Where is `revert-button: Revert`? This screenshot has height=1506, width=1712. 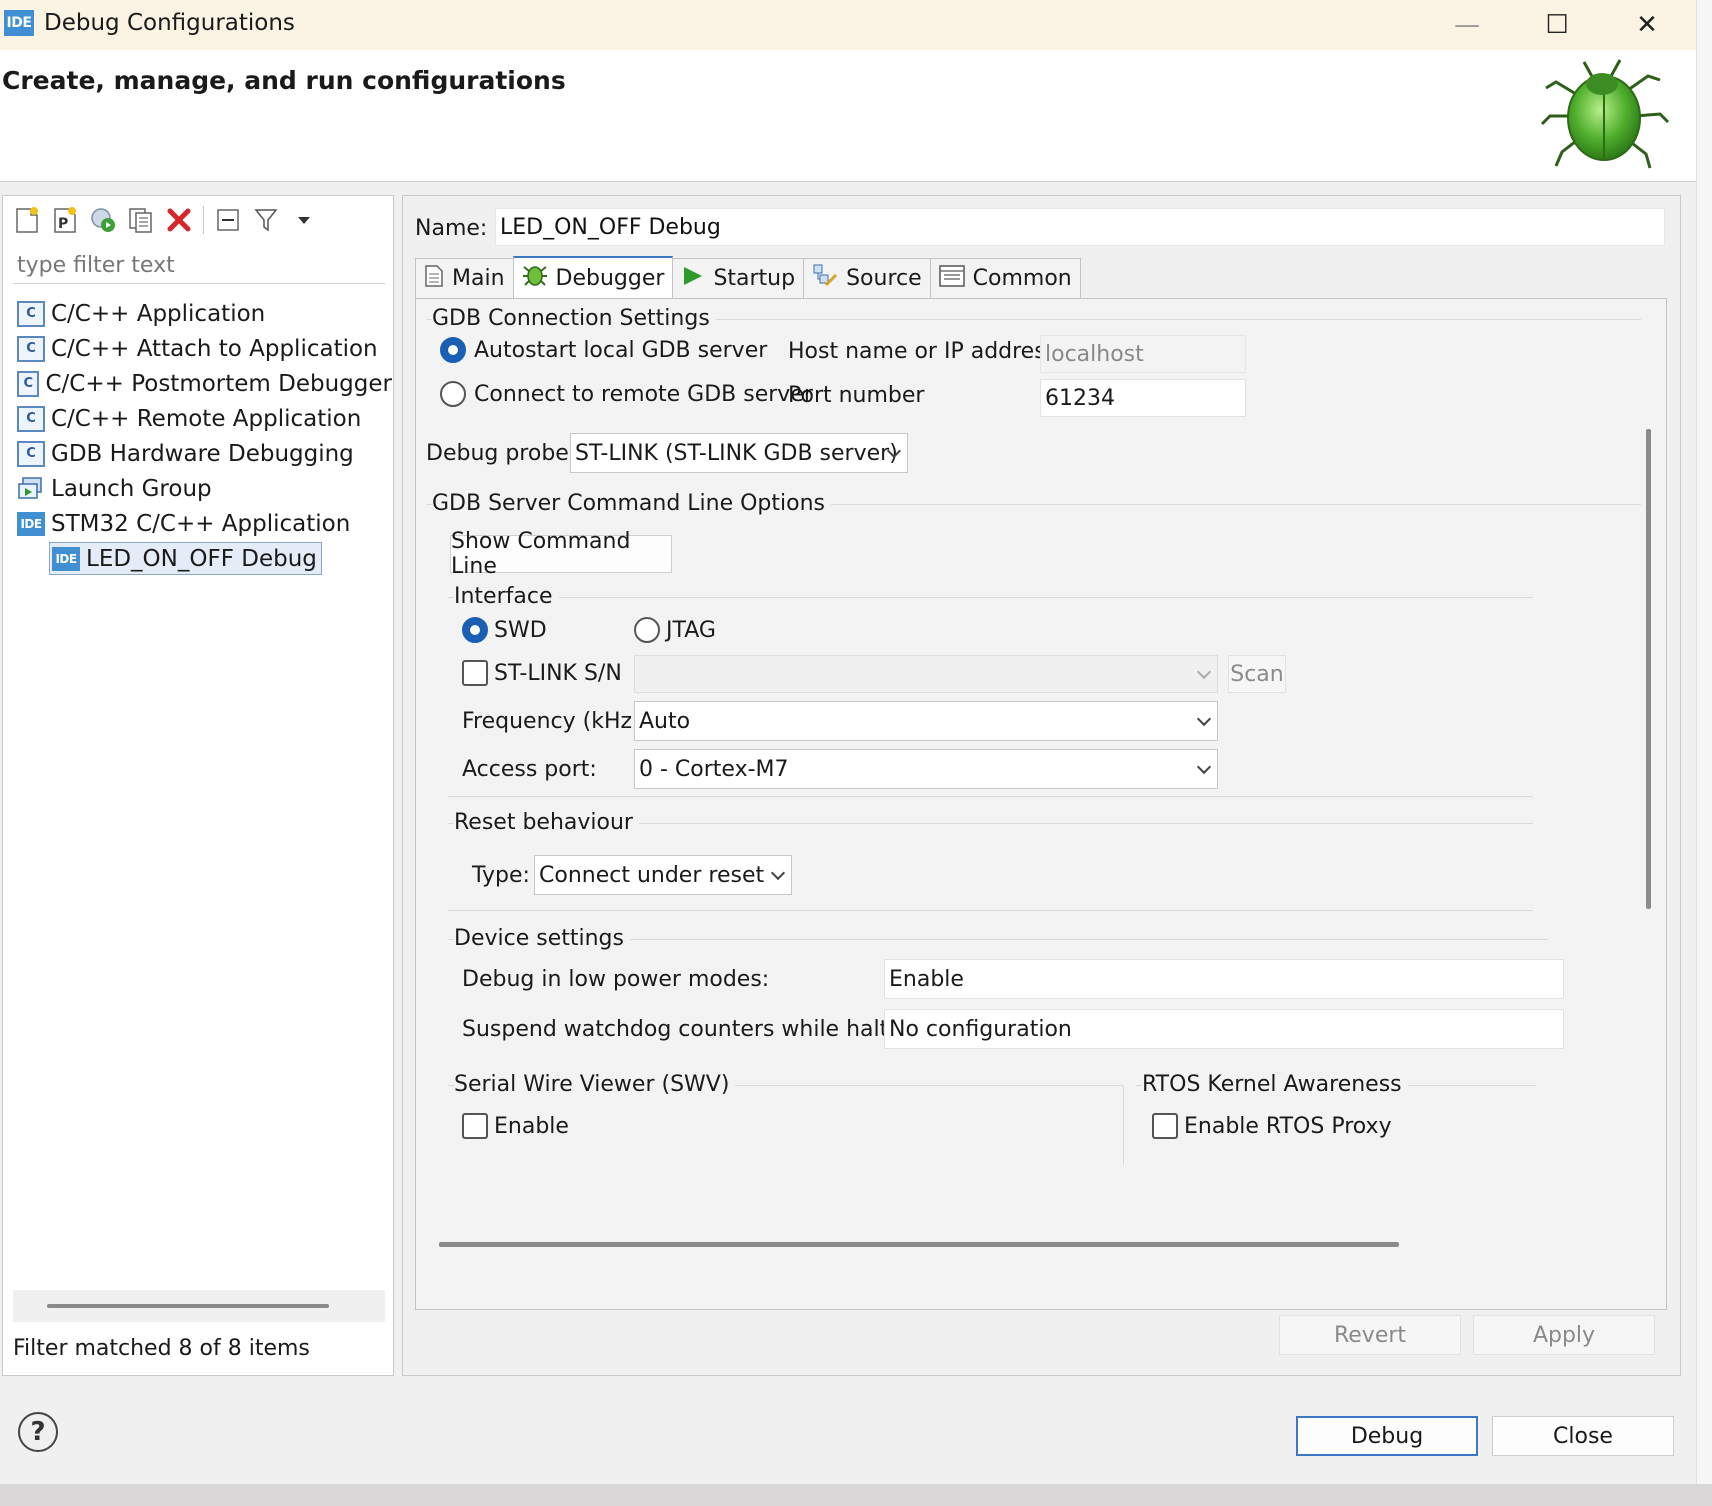 revert-button: Revert is located at coordinates (1370, 1335).